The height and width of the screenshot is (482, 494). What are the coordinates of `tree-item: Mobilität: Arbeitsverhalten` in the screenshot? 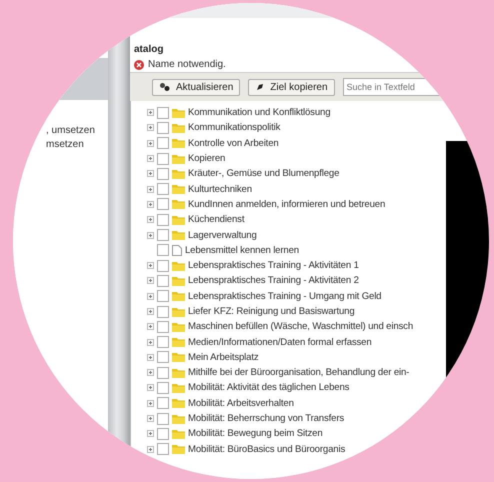 It's located at (220, 403).